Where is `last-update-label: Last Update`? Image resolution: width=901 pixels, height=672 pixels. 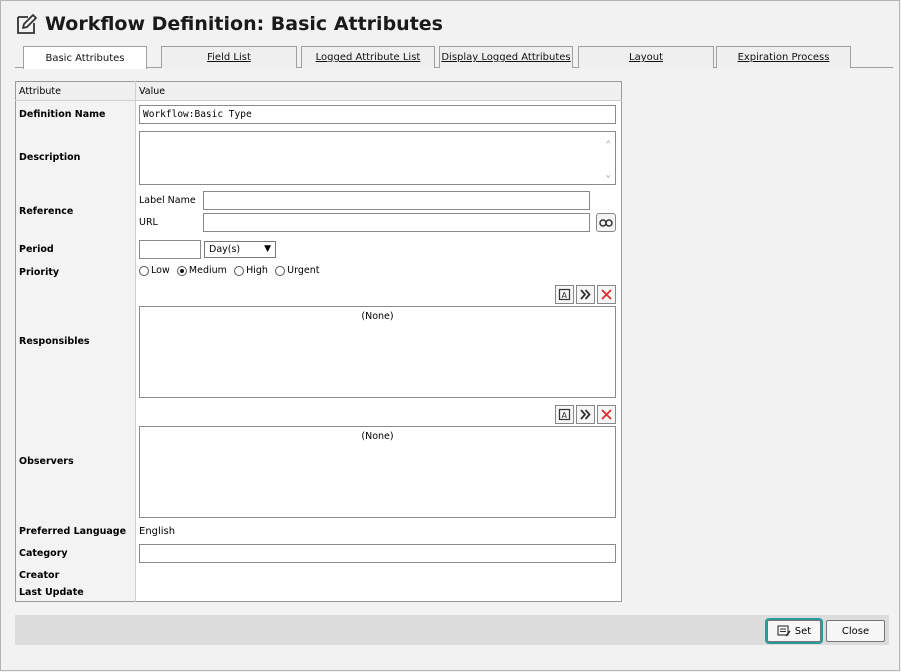 last-update-label: Last Update is located at coordinates (75, 593).